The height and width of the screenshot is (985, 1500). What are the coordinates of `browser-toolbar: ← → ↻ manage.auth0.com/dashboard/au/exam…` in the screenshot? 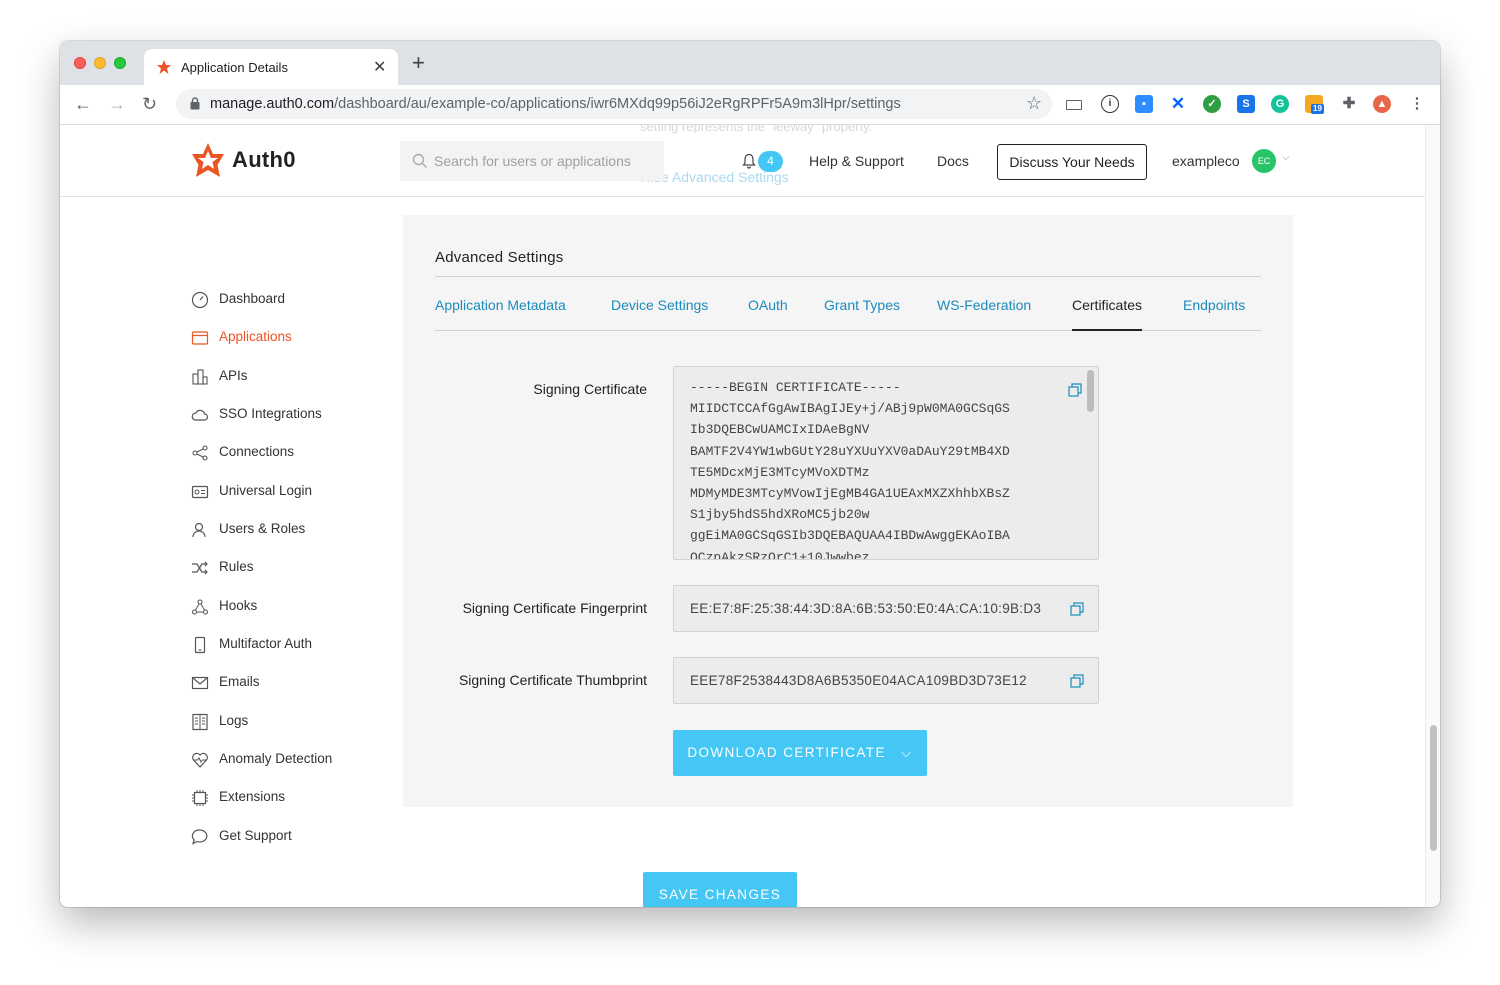 It's located at (750, 105).